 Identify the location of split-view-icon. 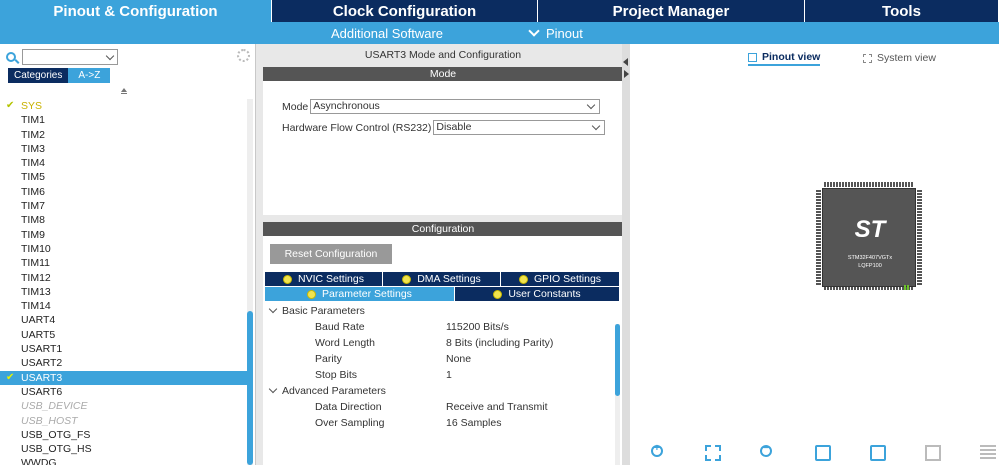
(933, 453).